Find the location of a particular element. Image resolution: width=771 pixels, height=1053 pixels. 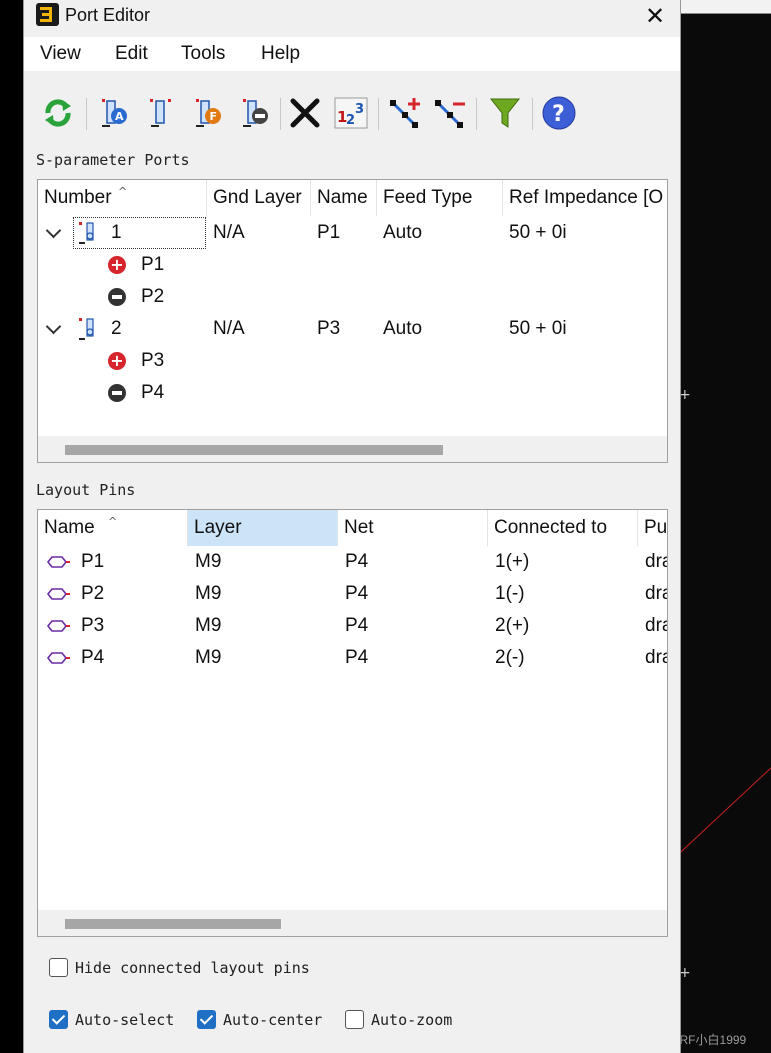

minus-pin: P4 is located at coordinates (152, 393).